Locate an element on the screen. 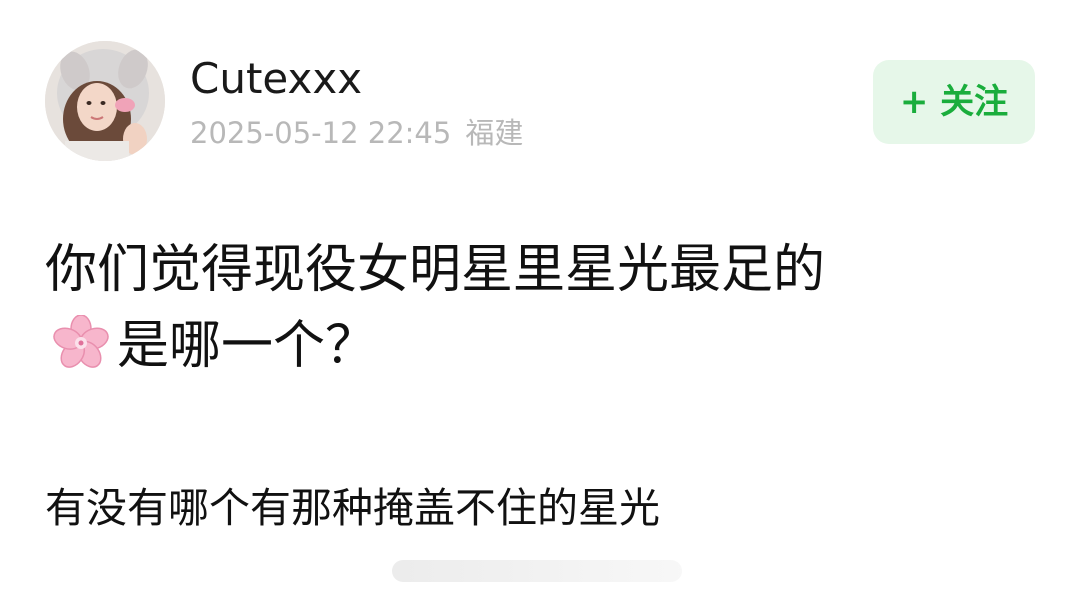 This screenshot has height=595, width=1079. cherry-blossom-icon is located at coordinates (81, 341).